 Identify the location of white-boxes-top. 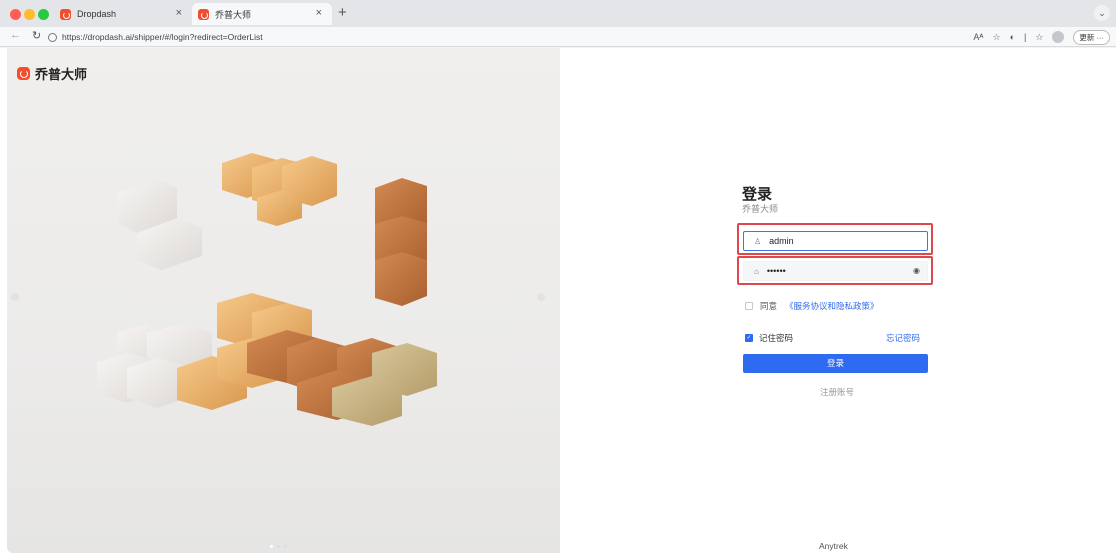
(159, 225).